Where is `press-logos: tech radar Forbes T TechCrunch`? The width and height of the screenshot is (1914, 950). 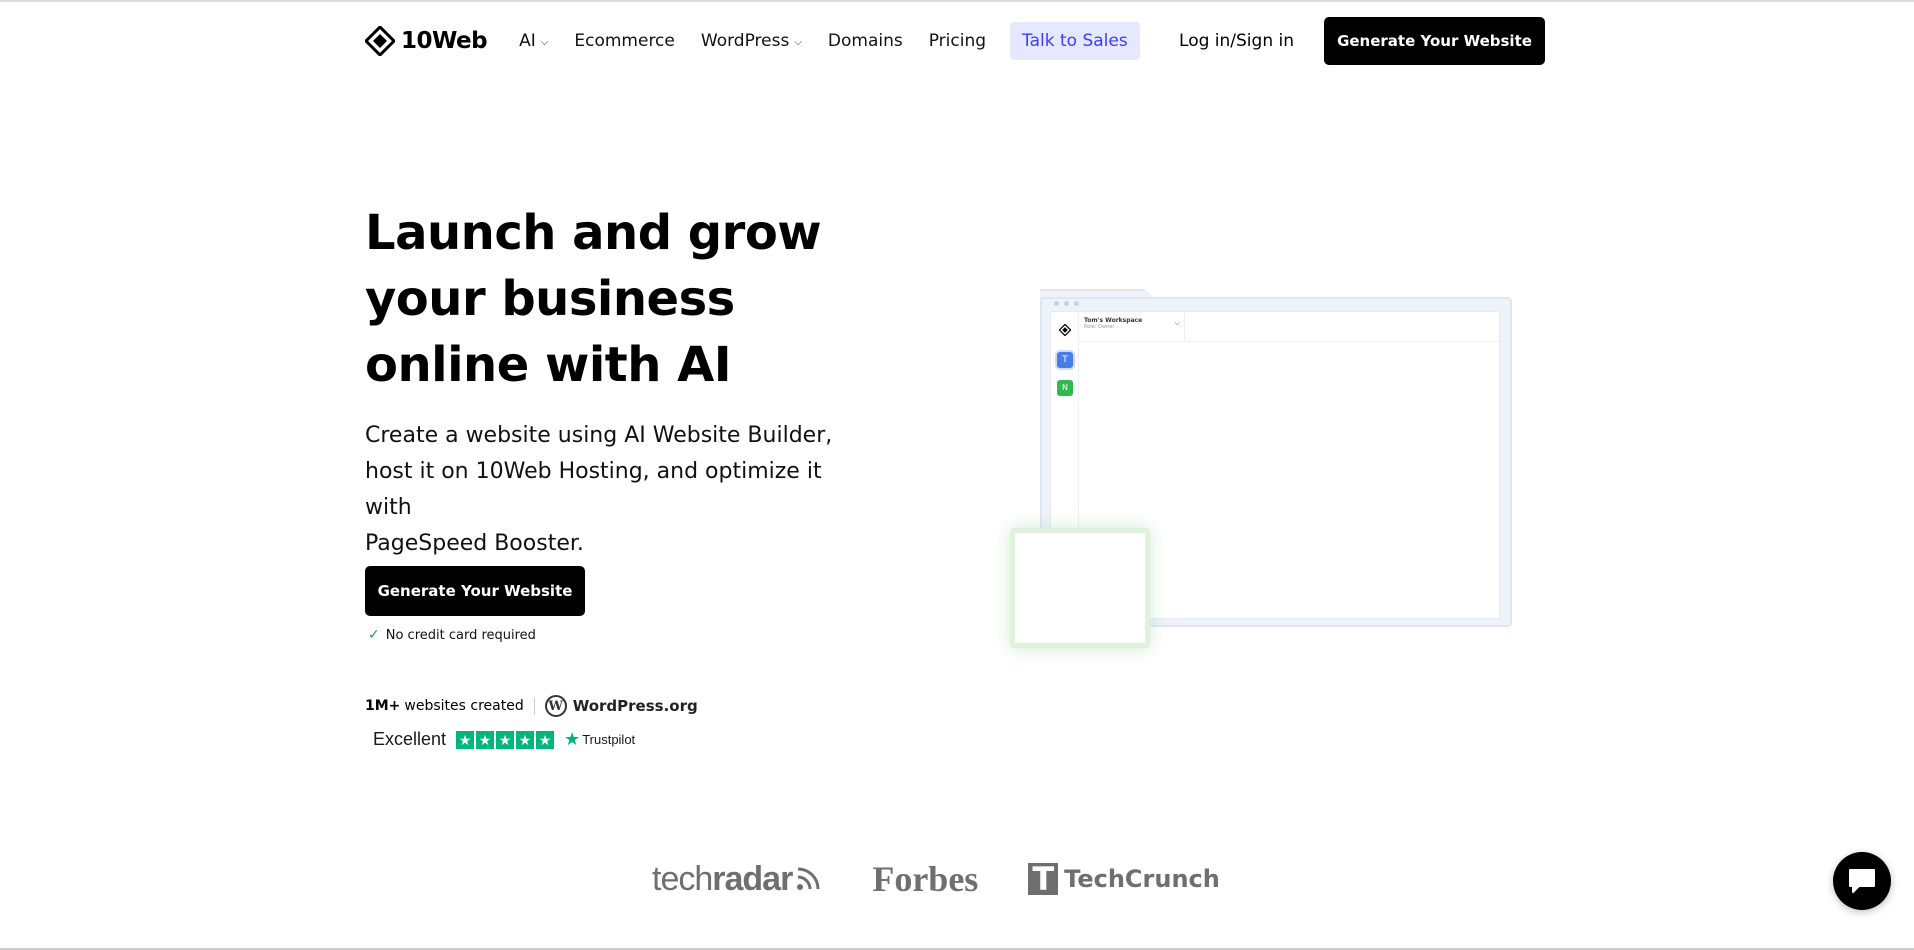 press-logos: tech radar Forbes T TechCrunch is located at coordinates (936, 879).